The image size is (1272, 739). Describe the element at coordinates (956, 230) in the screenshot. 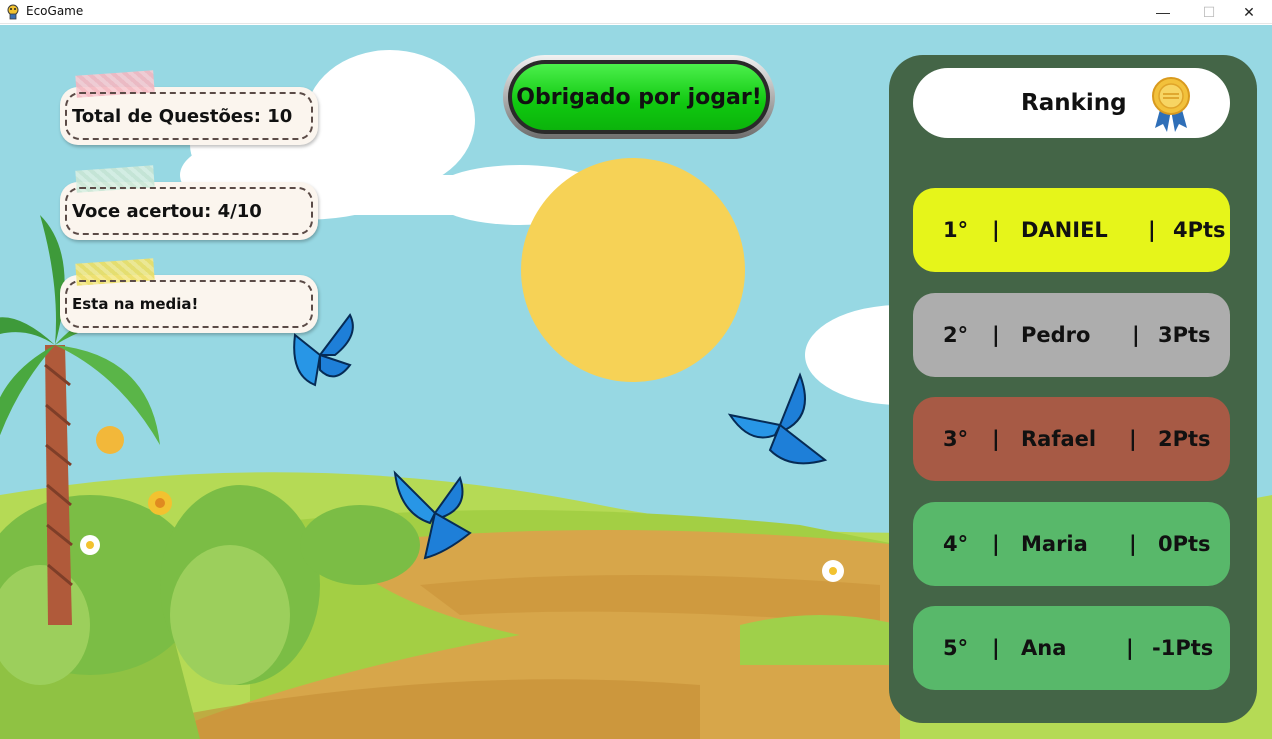

I see `rank-position: 1°` at that location.